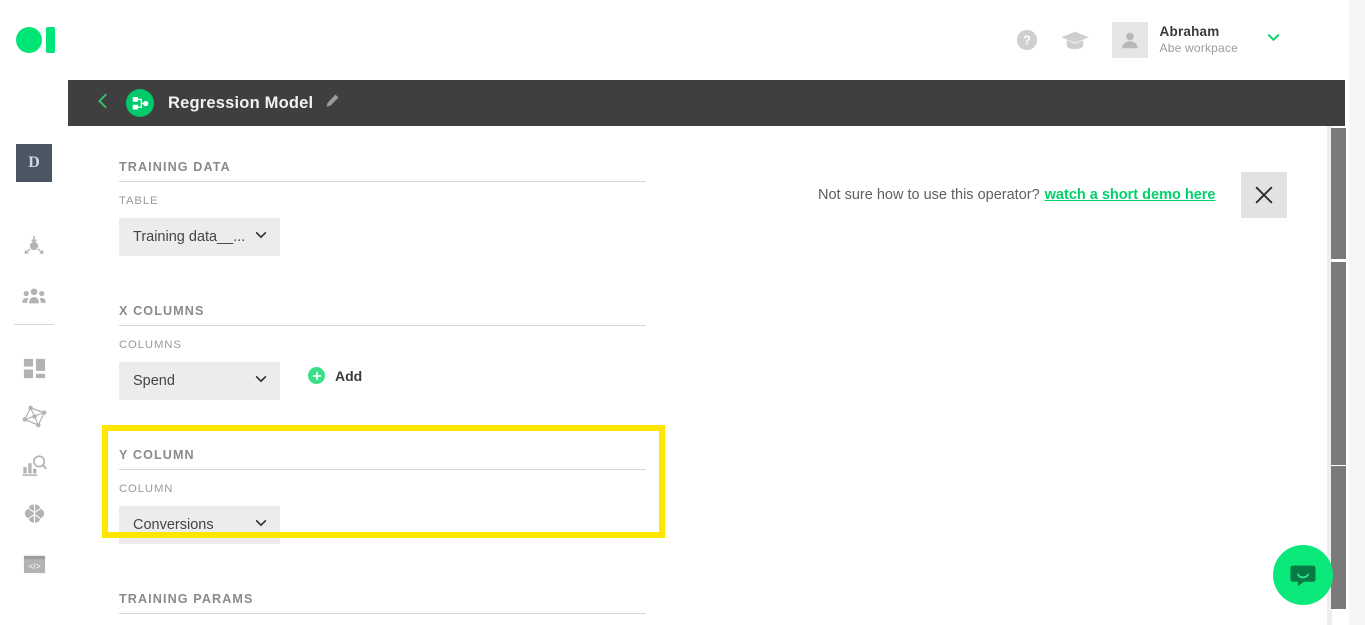 The width and height of the screenshot is (1365, 625). What do you see at coordinates (34, 296) in the screenshot?
I see `sidebar-item-audiences` at bounding box center [34, 296].